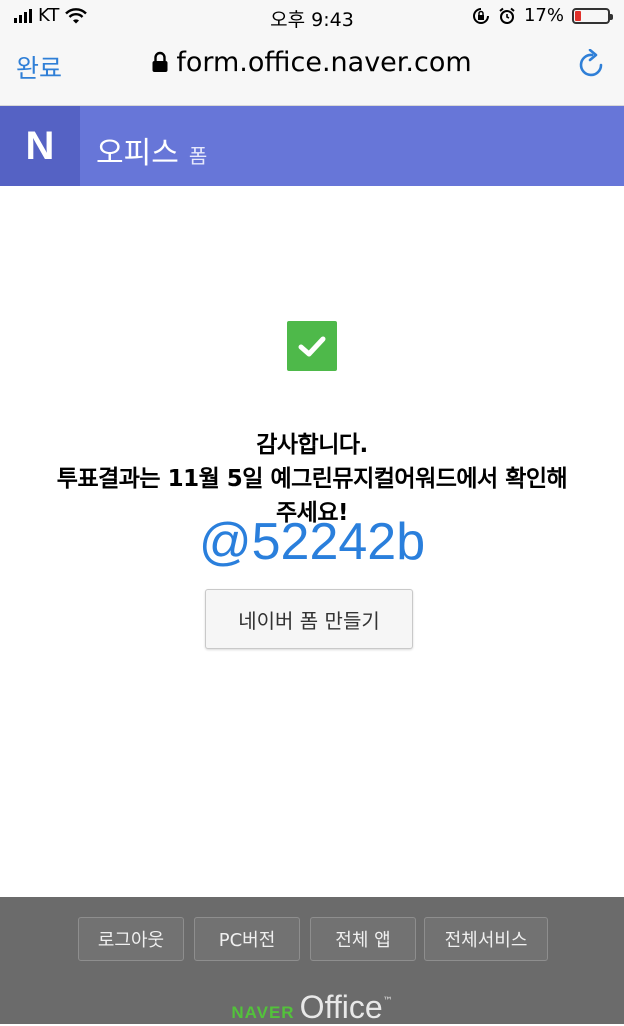 The height and width of the screenshot is (1026, 624). Describe the element at coordinates (592, 15) in the screenshot. I see `battery-icon` at that location.